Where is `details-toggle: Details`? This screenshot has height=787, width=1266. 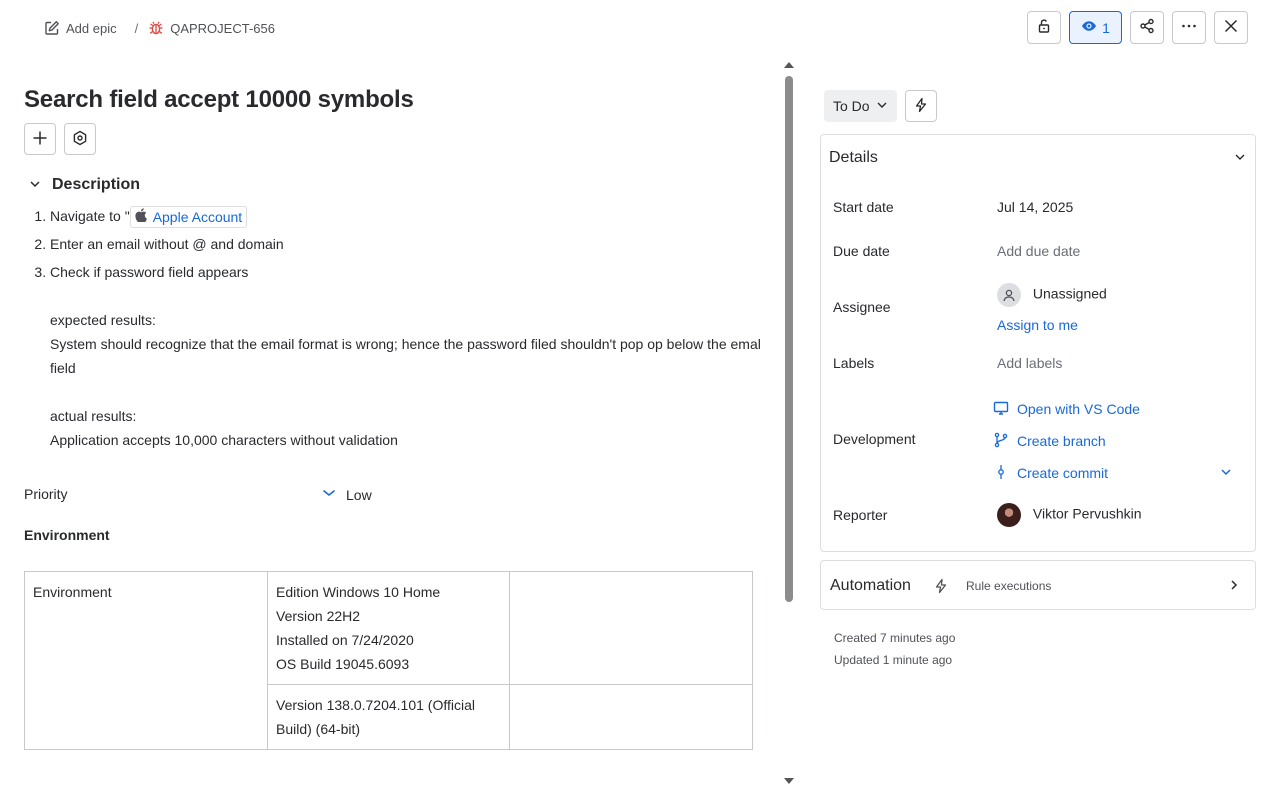
details-toggle: Details is located at coordinates (1038, 158).